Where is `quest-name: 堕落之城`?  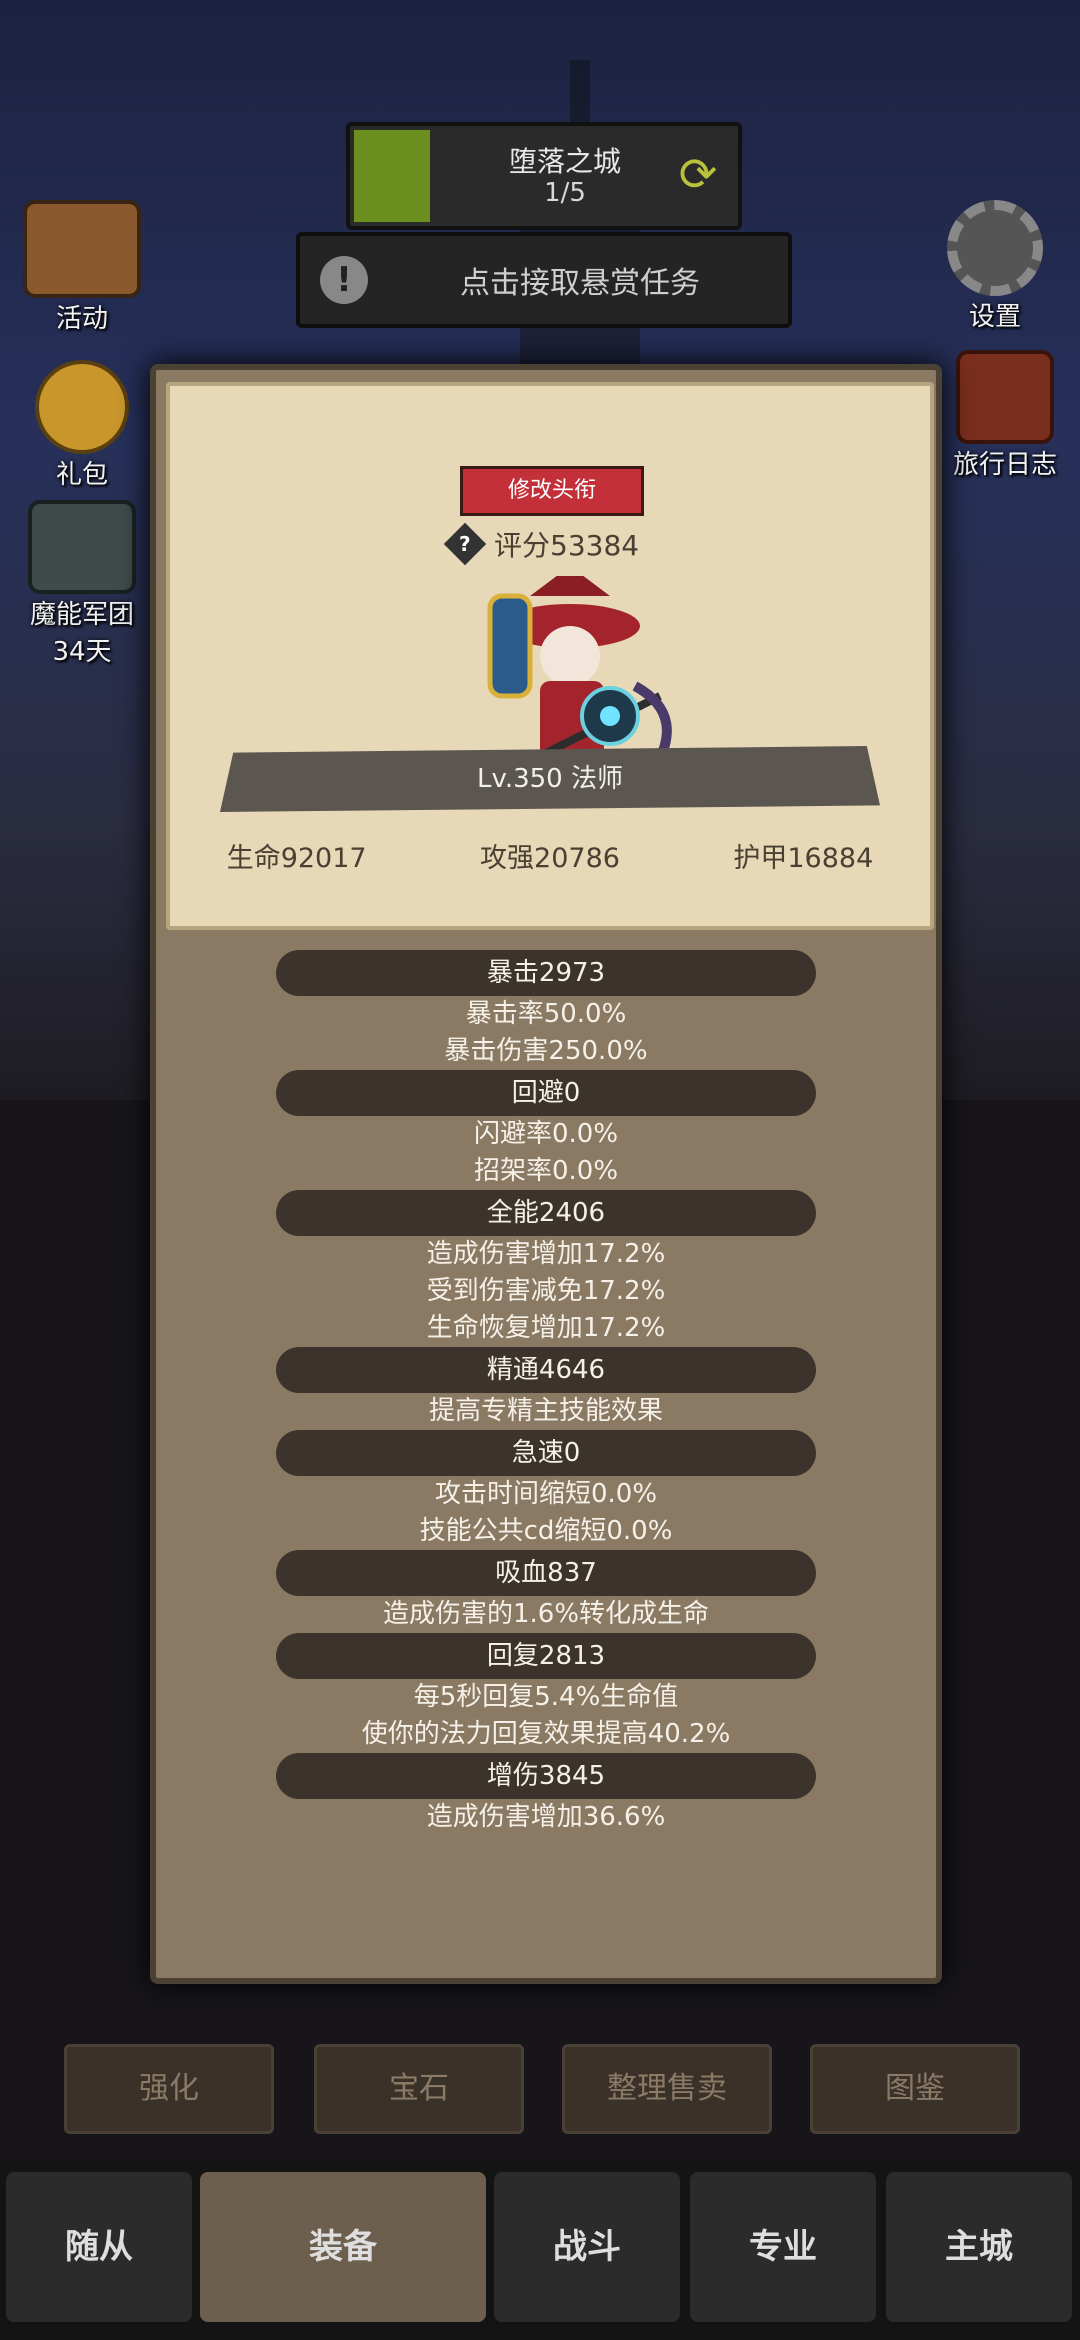
quest-name: 堕落之城 is located at coordinates (564, 161).